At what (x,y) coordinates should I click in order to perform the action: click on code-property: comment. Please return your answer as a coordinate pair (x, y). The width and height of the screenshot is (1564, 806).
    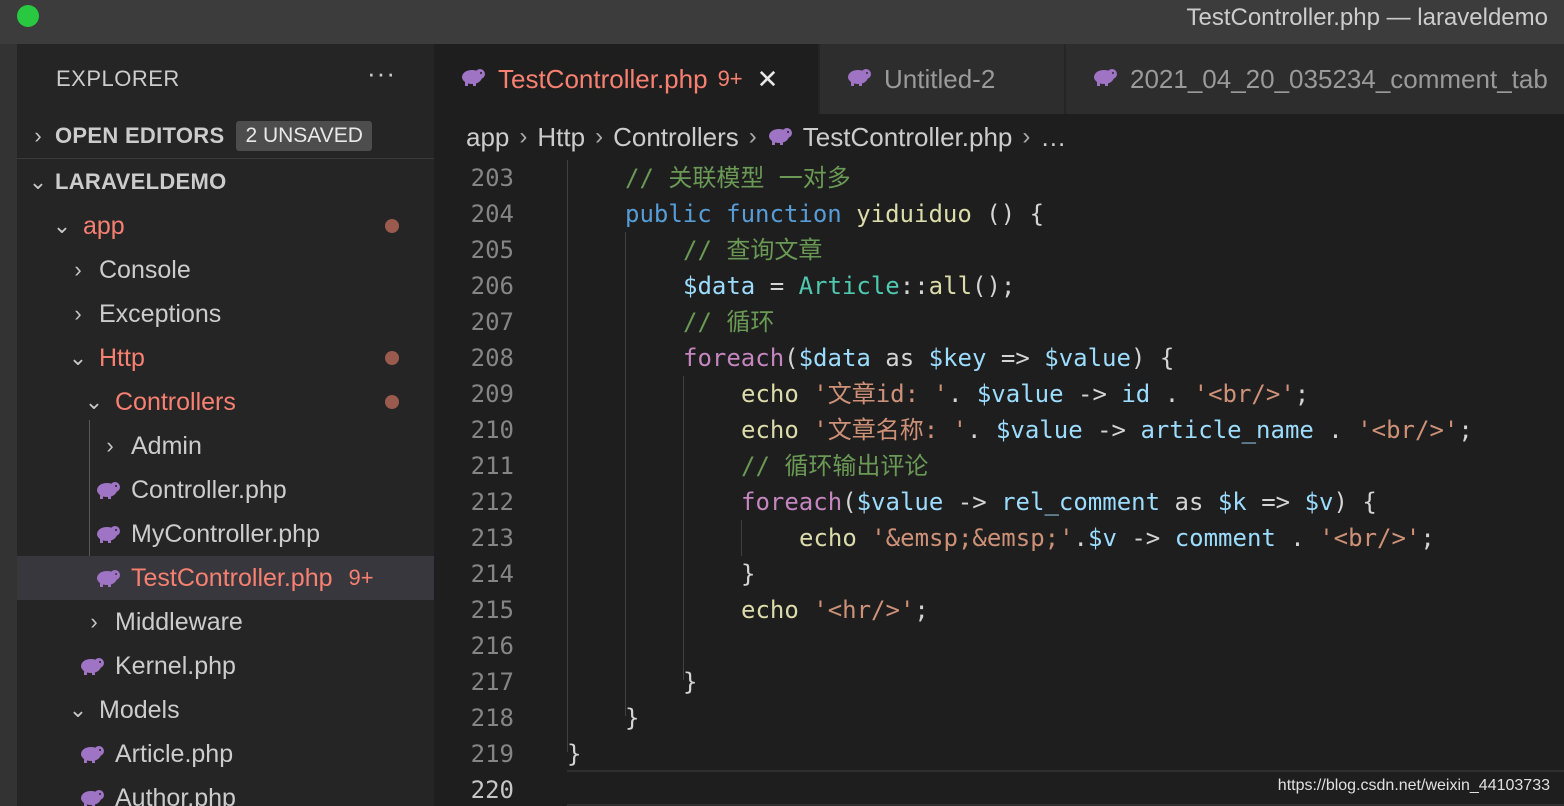
    Looking at the image, I should click on (1225, 538).